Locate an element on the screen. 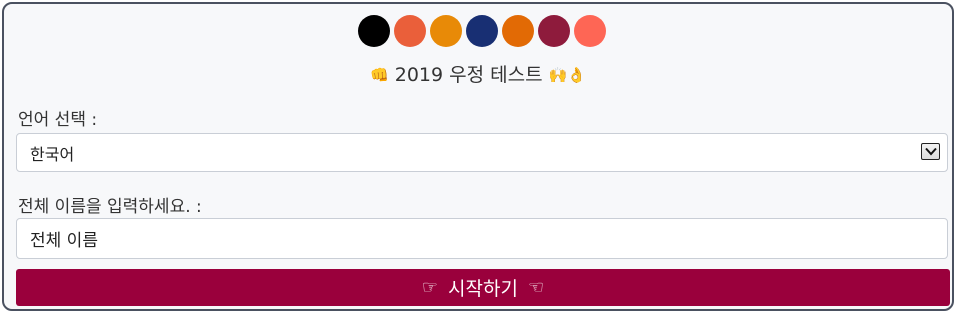  chevron-down-icon is located at coordinates (930, 151).